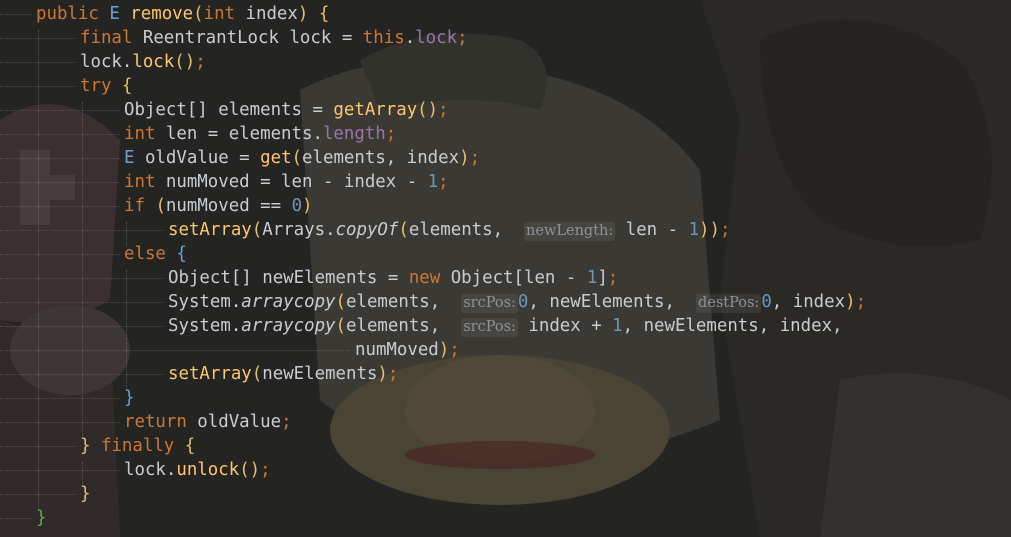 The height and width of the screenshot is (537, 1011). I want to click on method-name: getArray, so click(375, 110).